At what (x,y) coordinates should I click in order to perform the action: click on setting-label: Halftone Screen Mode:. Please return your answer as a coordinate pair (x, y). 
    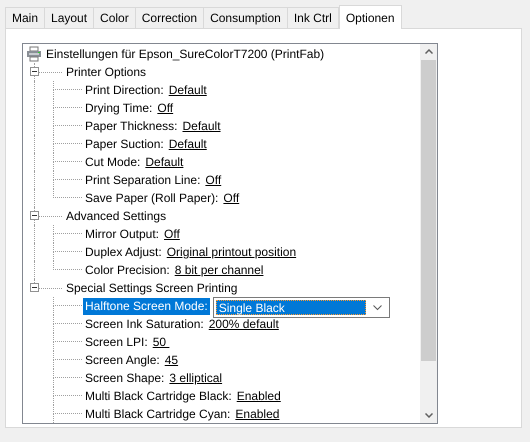
    Looking at the image, I should click on (146, 306).